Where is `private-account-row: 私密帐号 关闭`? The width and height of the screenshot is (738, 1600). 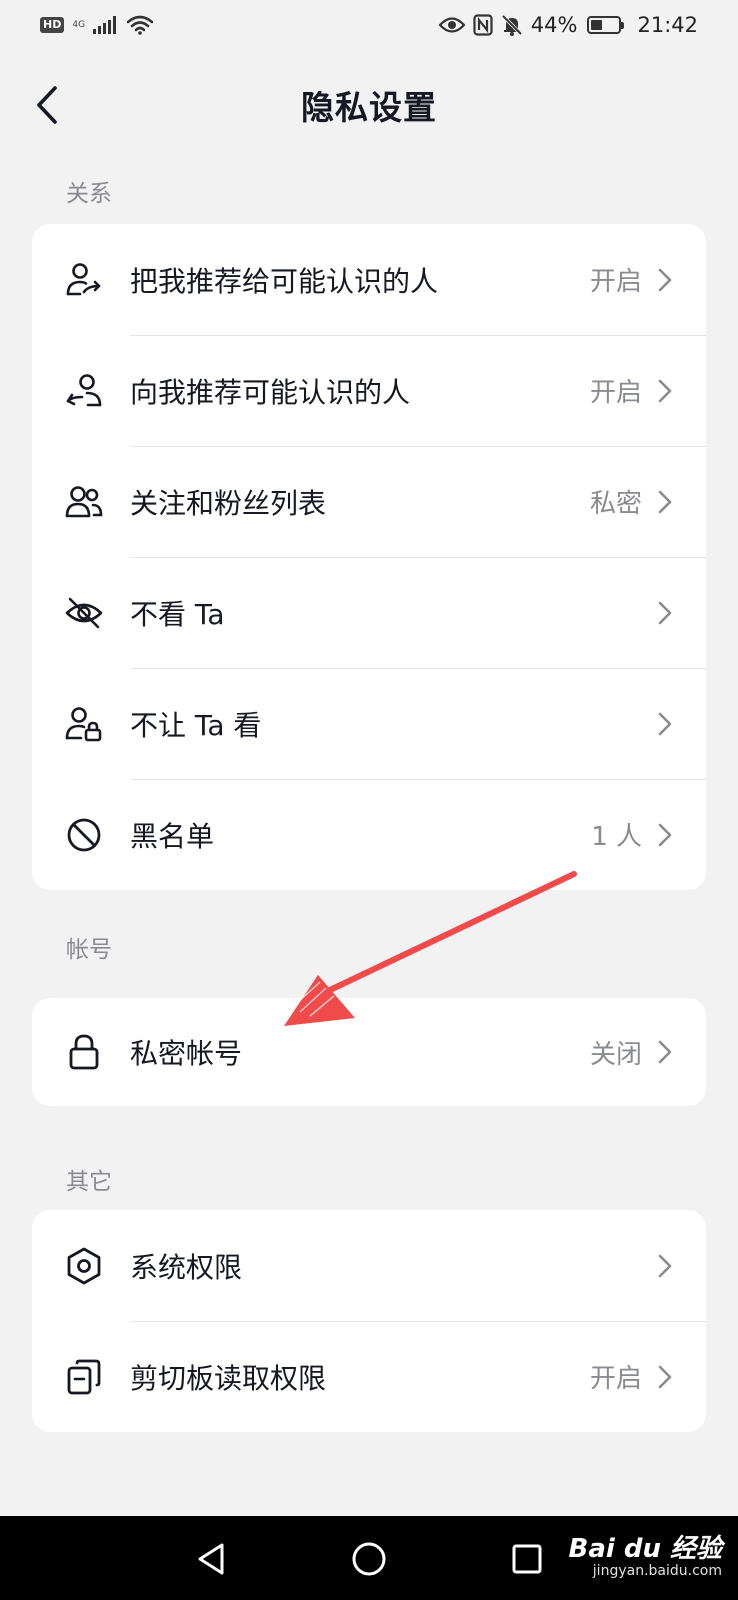
private-account-row: 私密帐号 关闭 is located at coordinates (369, 1052).